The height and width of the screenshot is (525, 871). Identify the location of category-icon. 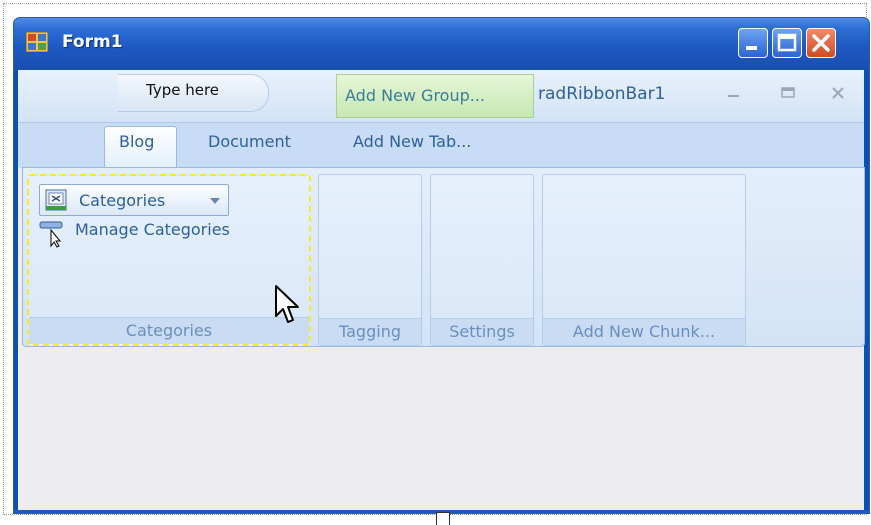
(56, 200).